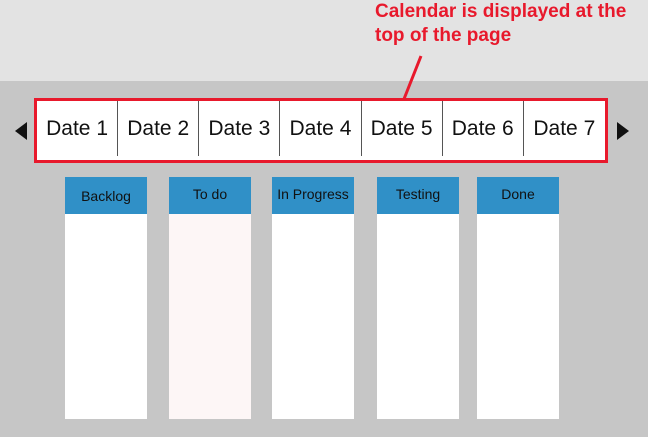  Describe the element at coordinates (443, 35) in the screenshot. I see `annotation-line-2: top of the page` at that location.